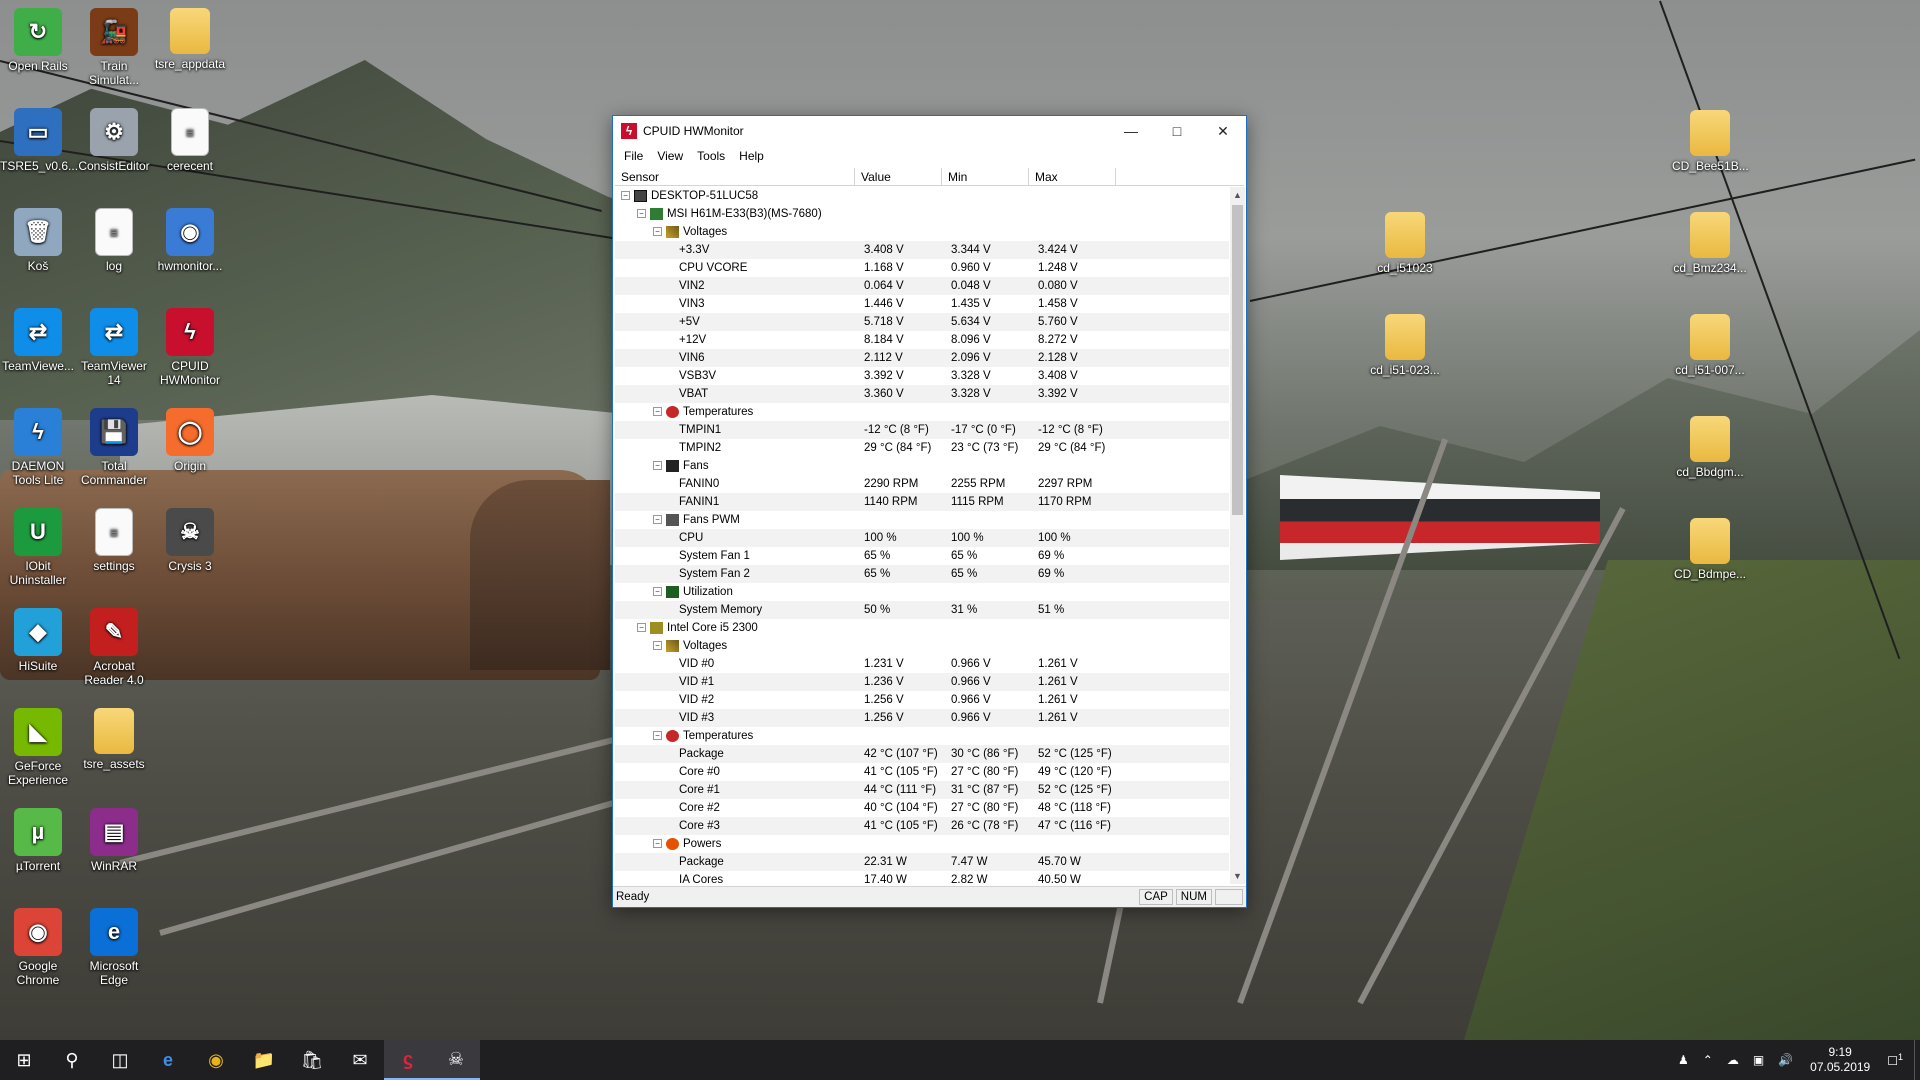 The image size is (1920, 1080). I want to click on onedrive-icon: ☁, so click(1733, 1060).